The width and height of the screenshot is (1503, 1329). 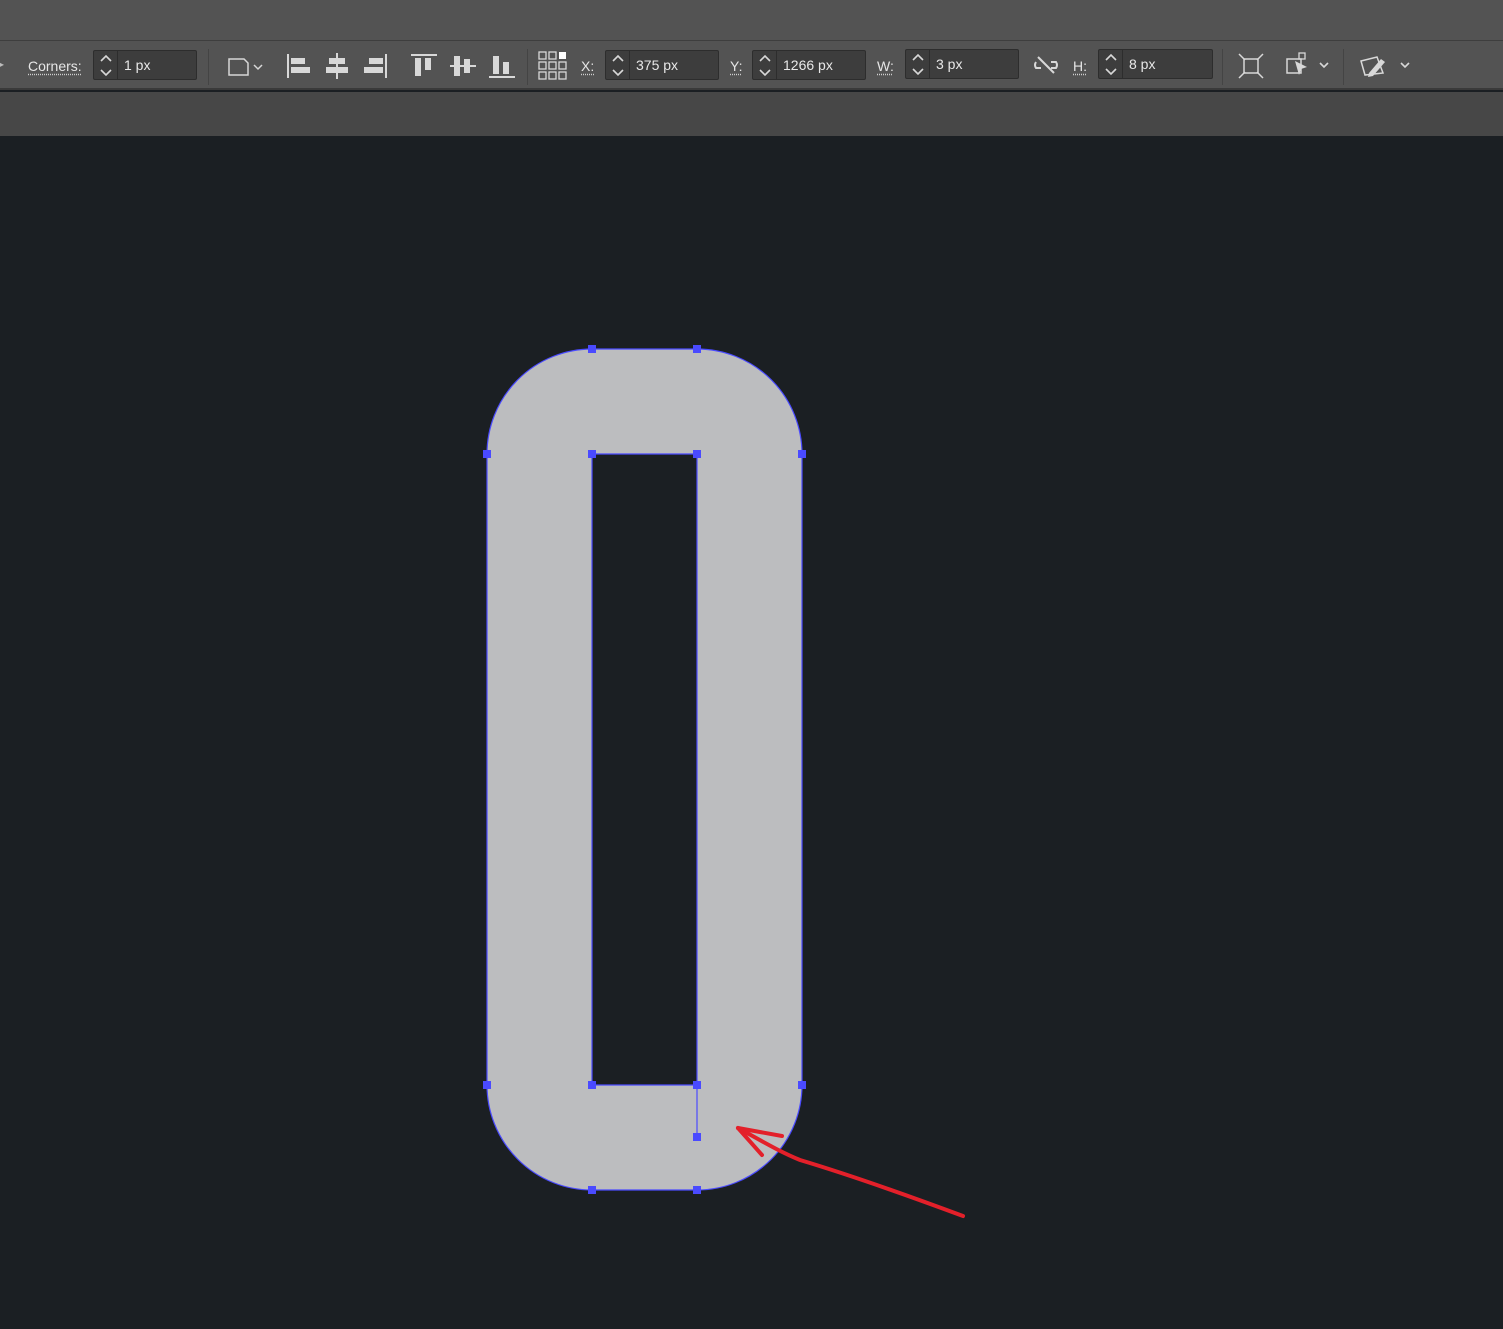 What do you see at coordinates (588, 66) in the screenshot?
I see `x-label: X:` at bounding box center [588, 66].